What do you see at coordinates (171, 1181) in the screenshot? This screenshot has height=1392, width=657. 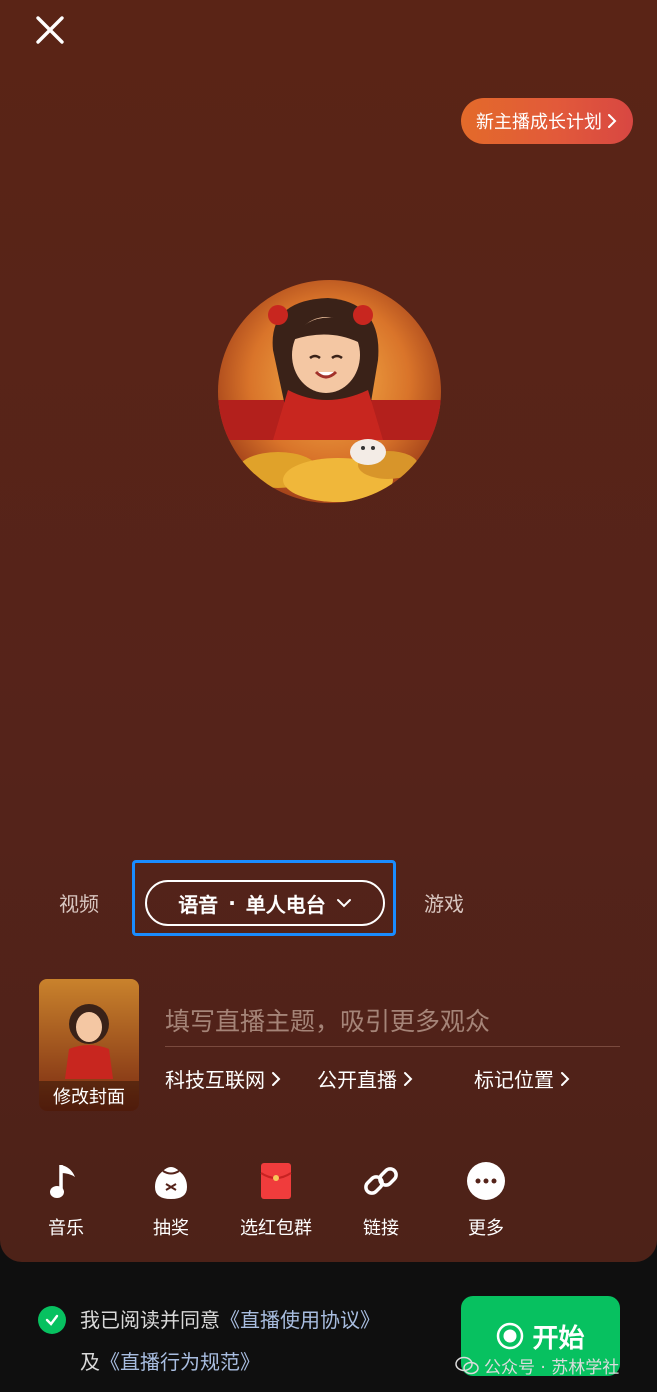 I see `lottery-bag-icon` at bounding box center [171, 1181].